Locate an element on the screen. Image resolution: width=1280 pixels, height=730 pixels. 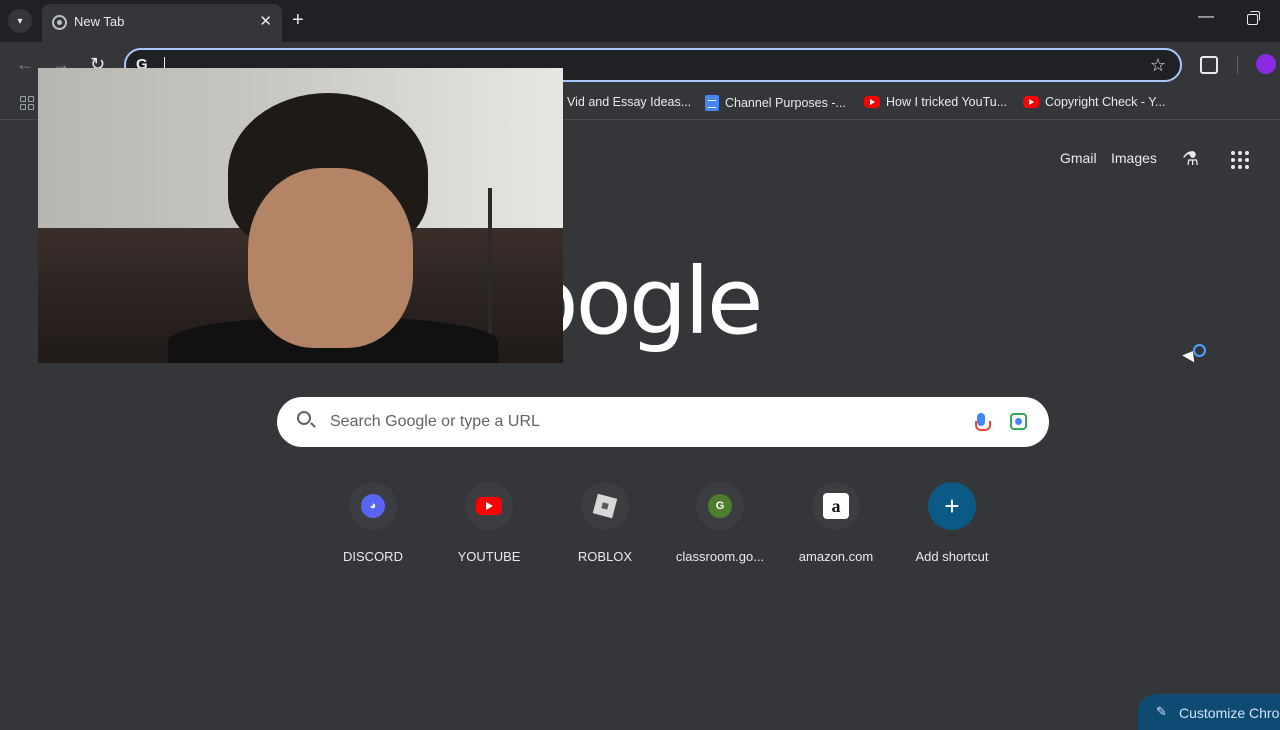
plus-icon: + is located at coordinates (952, 506).